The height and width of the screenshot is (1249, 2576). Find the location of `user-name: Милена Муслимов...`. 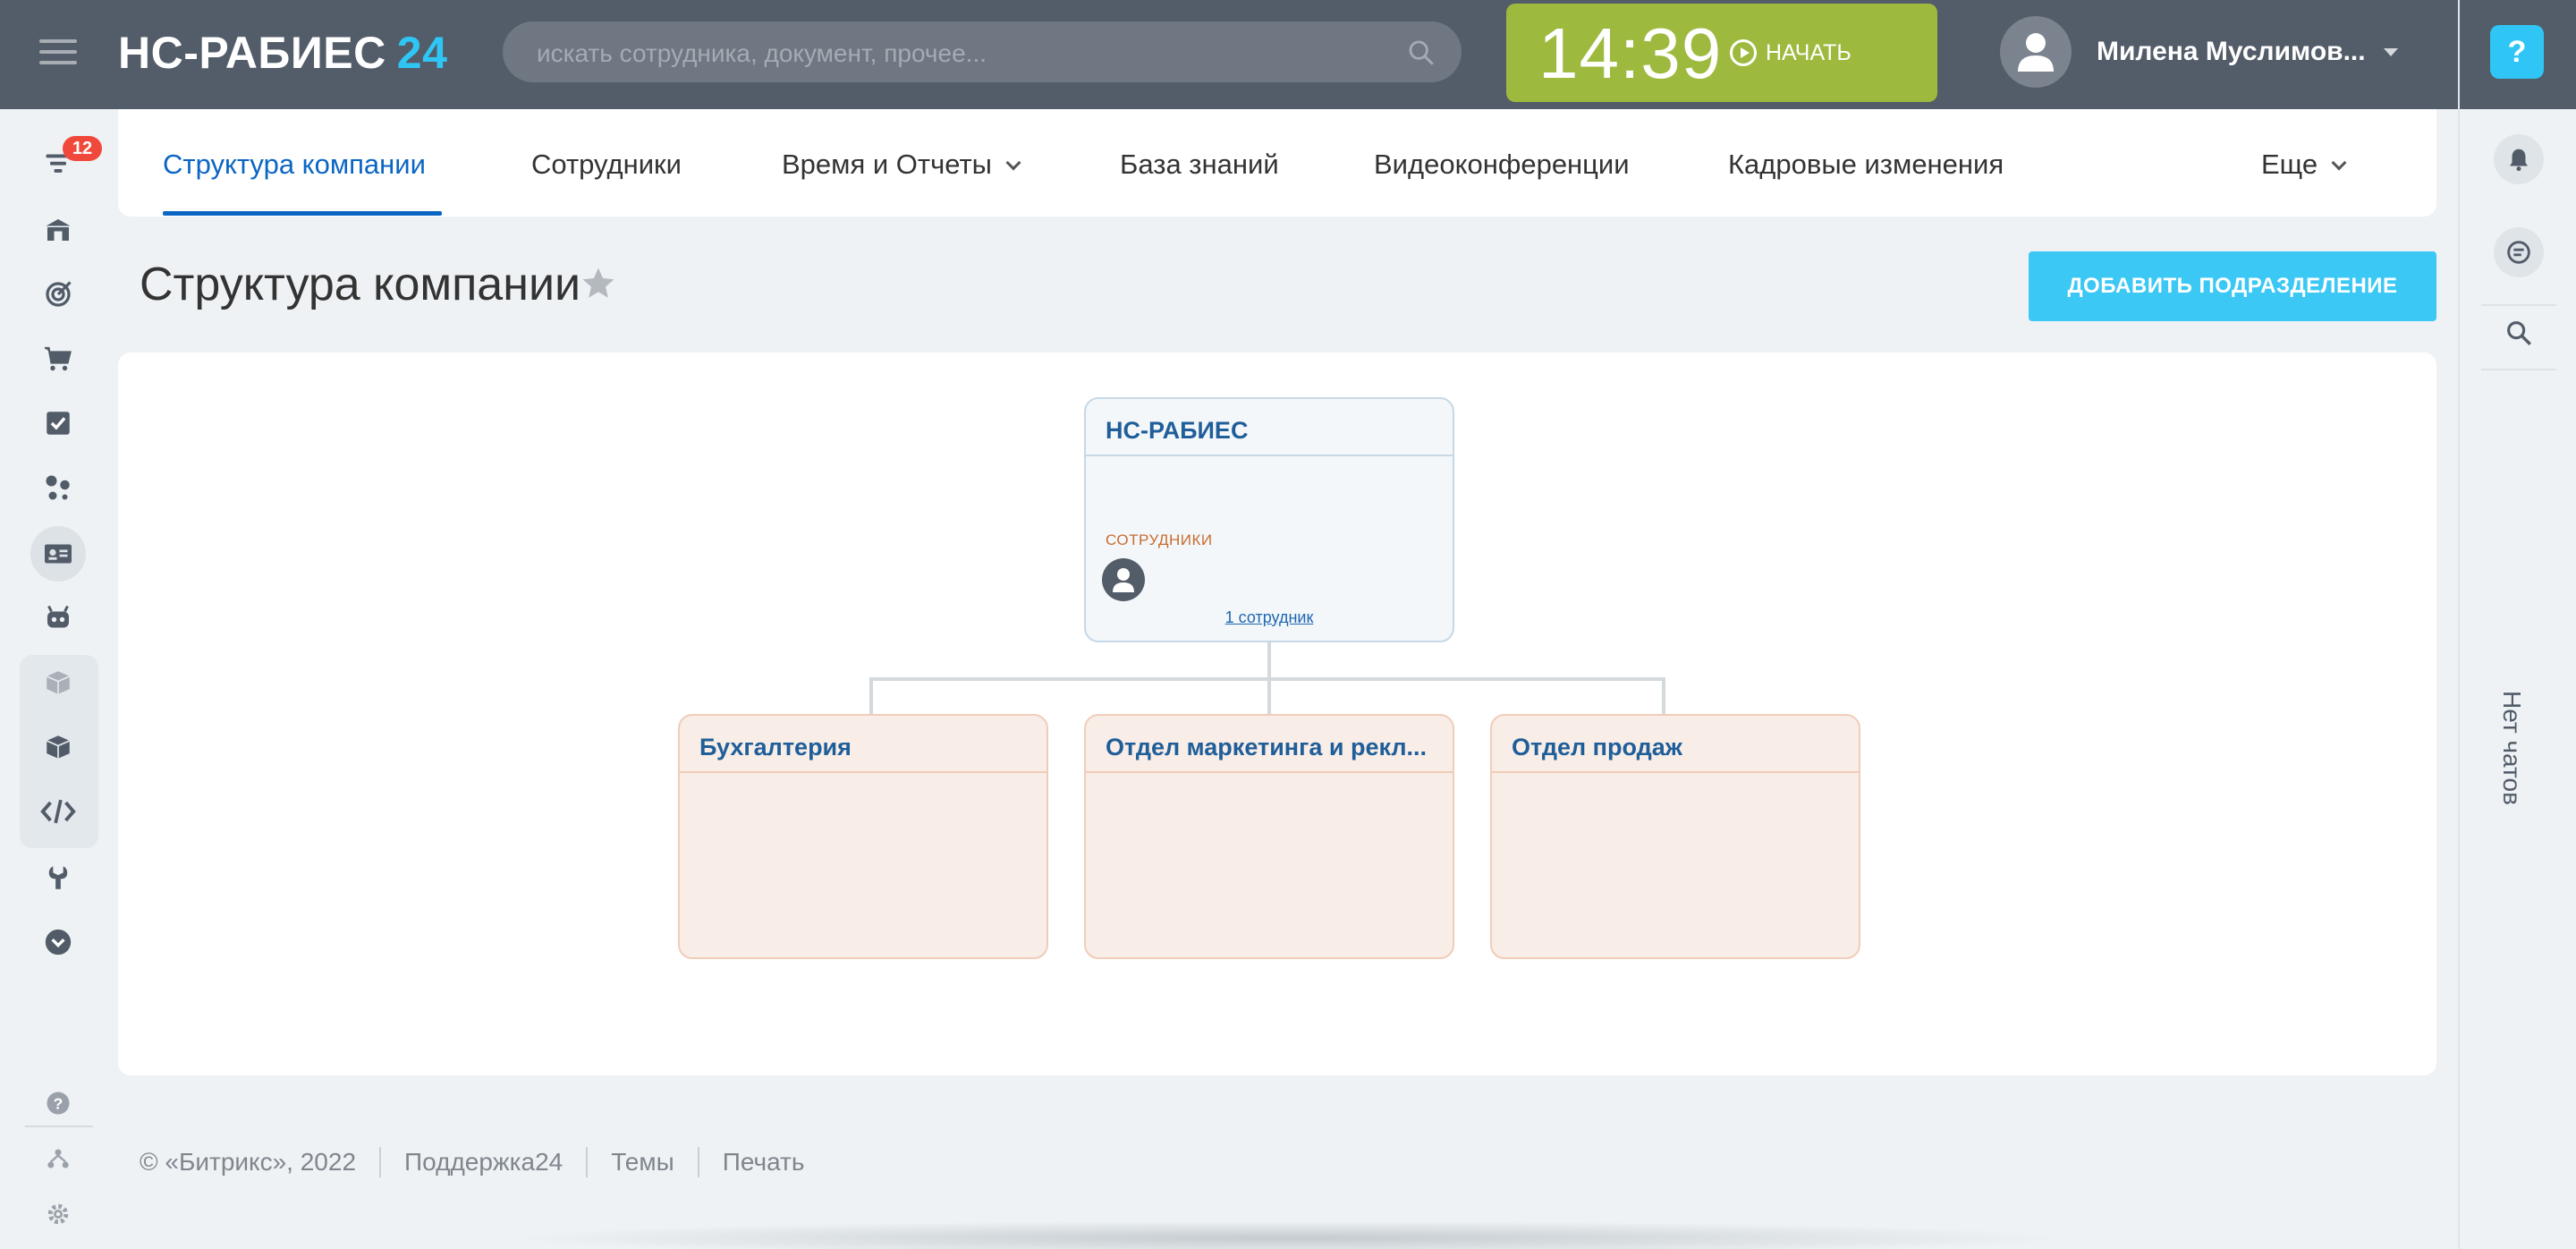

user-name: Милена Муслимов... is located at coordinates (2231, 51).